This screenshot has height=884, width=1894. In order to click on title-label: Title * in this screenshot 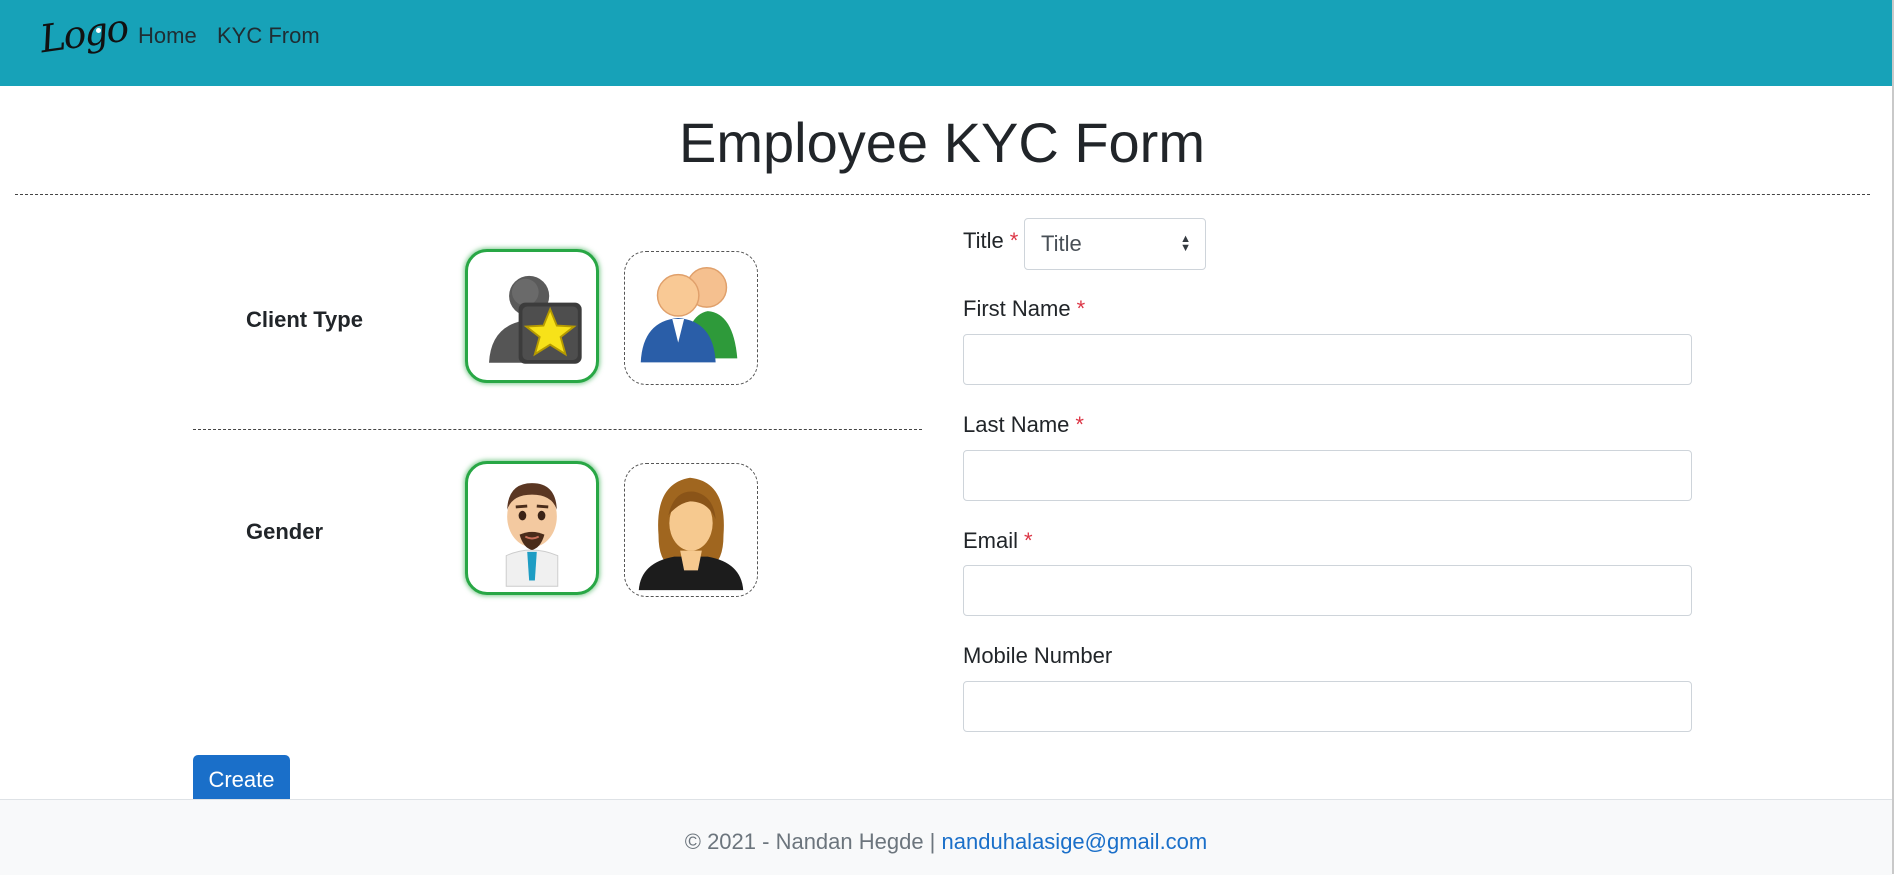, I will do `click(991, 240)`.